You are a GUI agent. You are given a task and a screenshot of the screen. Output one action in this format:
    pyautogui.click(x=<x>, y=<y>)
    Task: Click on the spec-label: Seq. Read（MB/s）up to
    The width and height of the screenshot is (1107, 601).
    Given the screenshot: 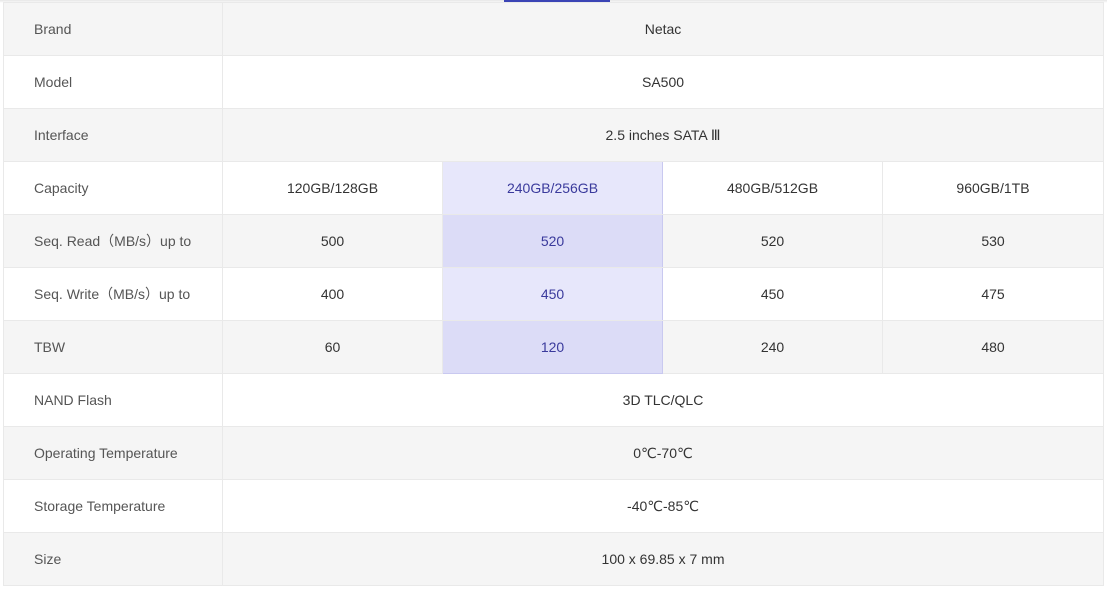 What is the action you would take?
    pyautogui.click(x=113, y=241)
    